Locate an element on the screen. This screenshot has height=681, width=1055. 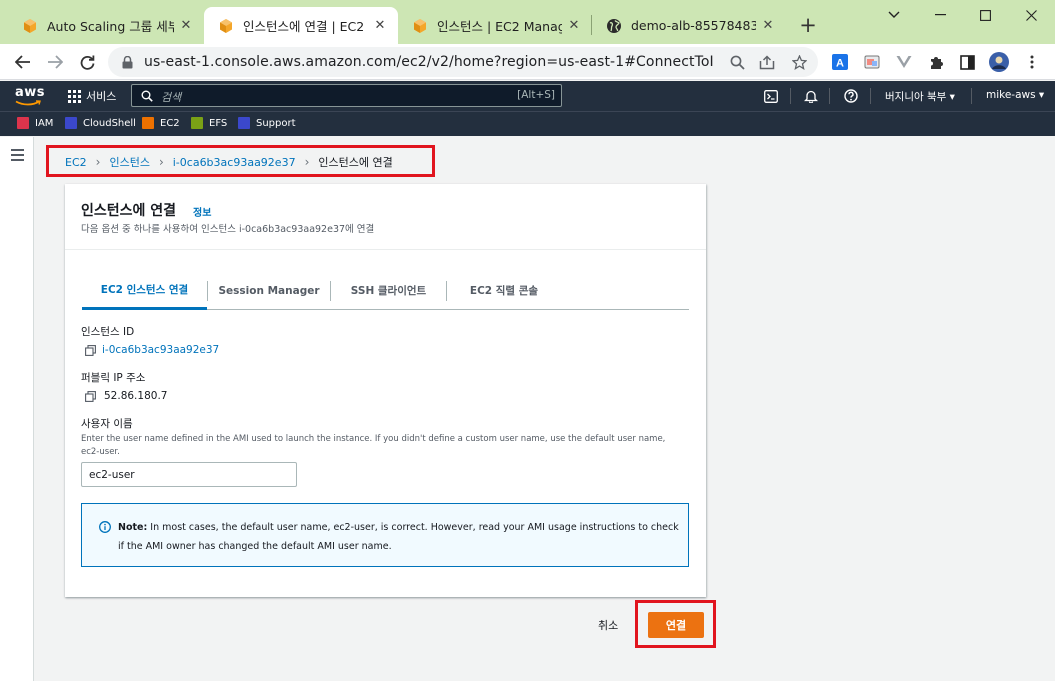
favorite-label: EFS is located at coordinates (218, 123).